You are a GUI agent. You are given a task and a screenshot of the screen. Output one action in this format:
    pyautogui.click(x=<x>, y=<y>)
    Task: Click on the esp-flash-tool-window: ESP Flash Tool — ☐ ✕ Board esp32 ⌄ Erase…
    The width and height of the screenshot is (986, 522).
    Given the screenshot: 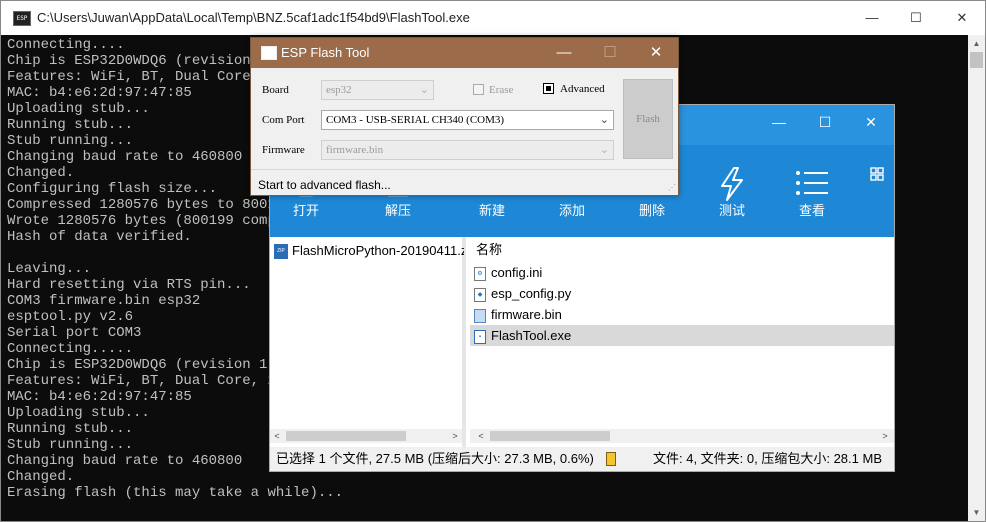 What is the action you would take?
    pyautogui.click(x=464, y=116)
    